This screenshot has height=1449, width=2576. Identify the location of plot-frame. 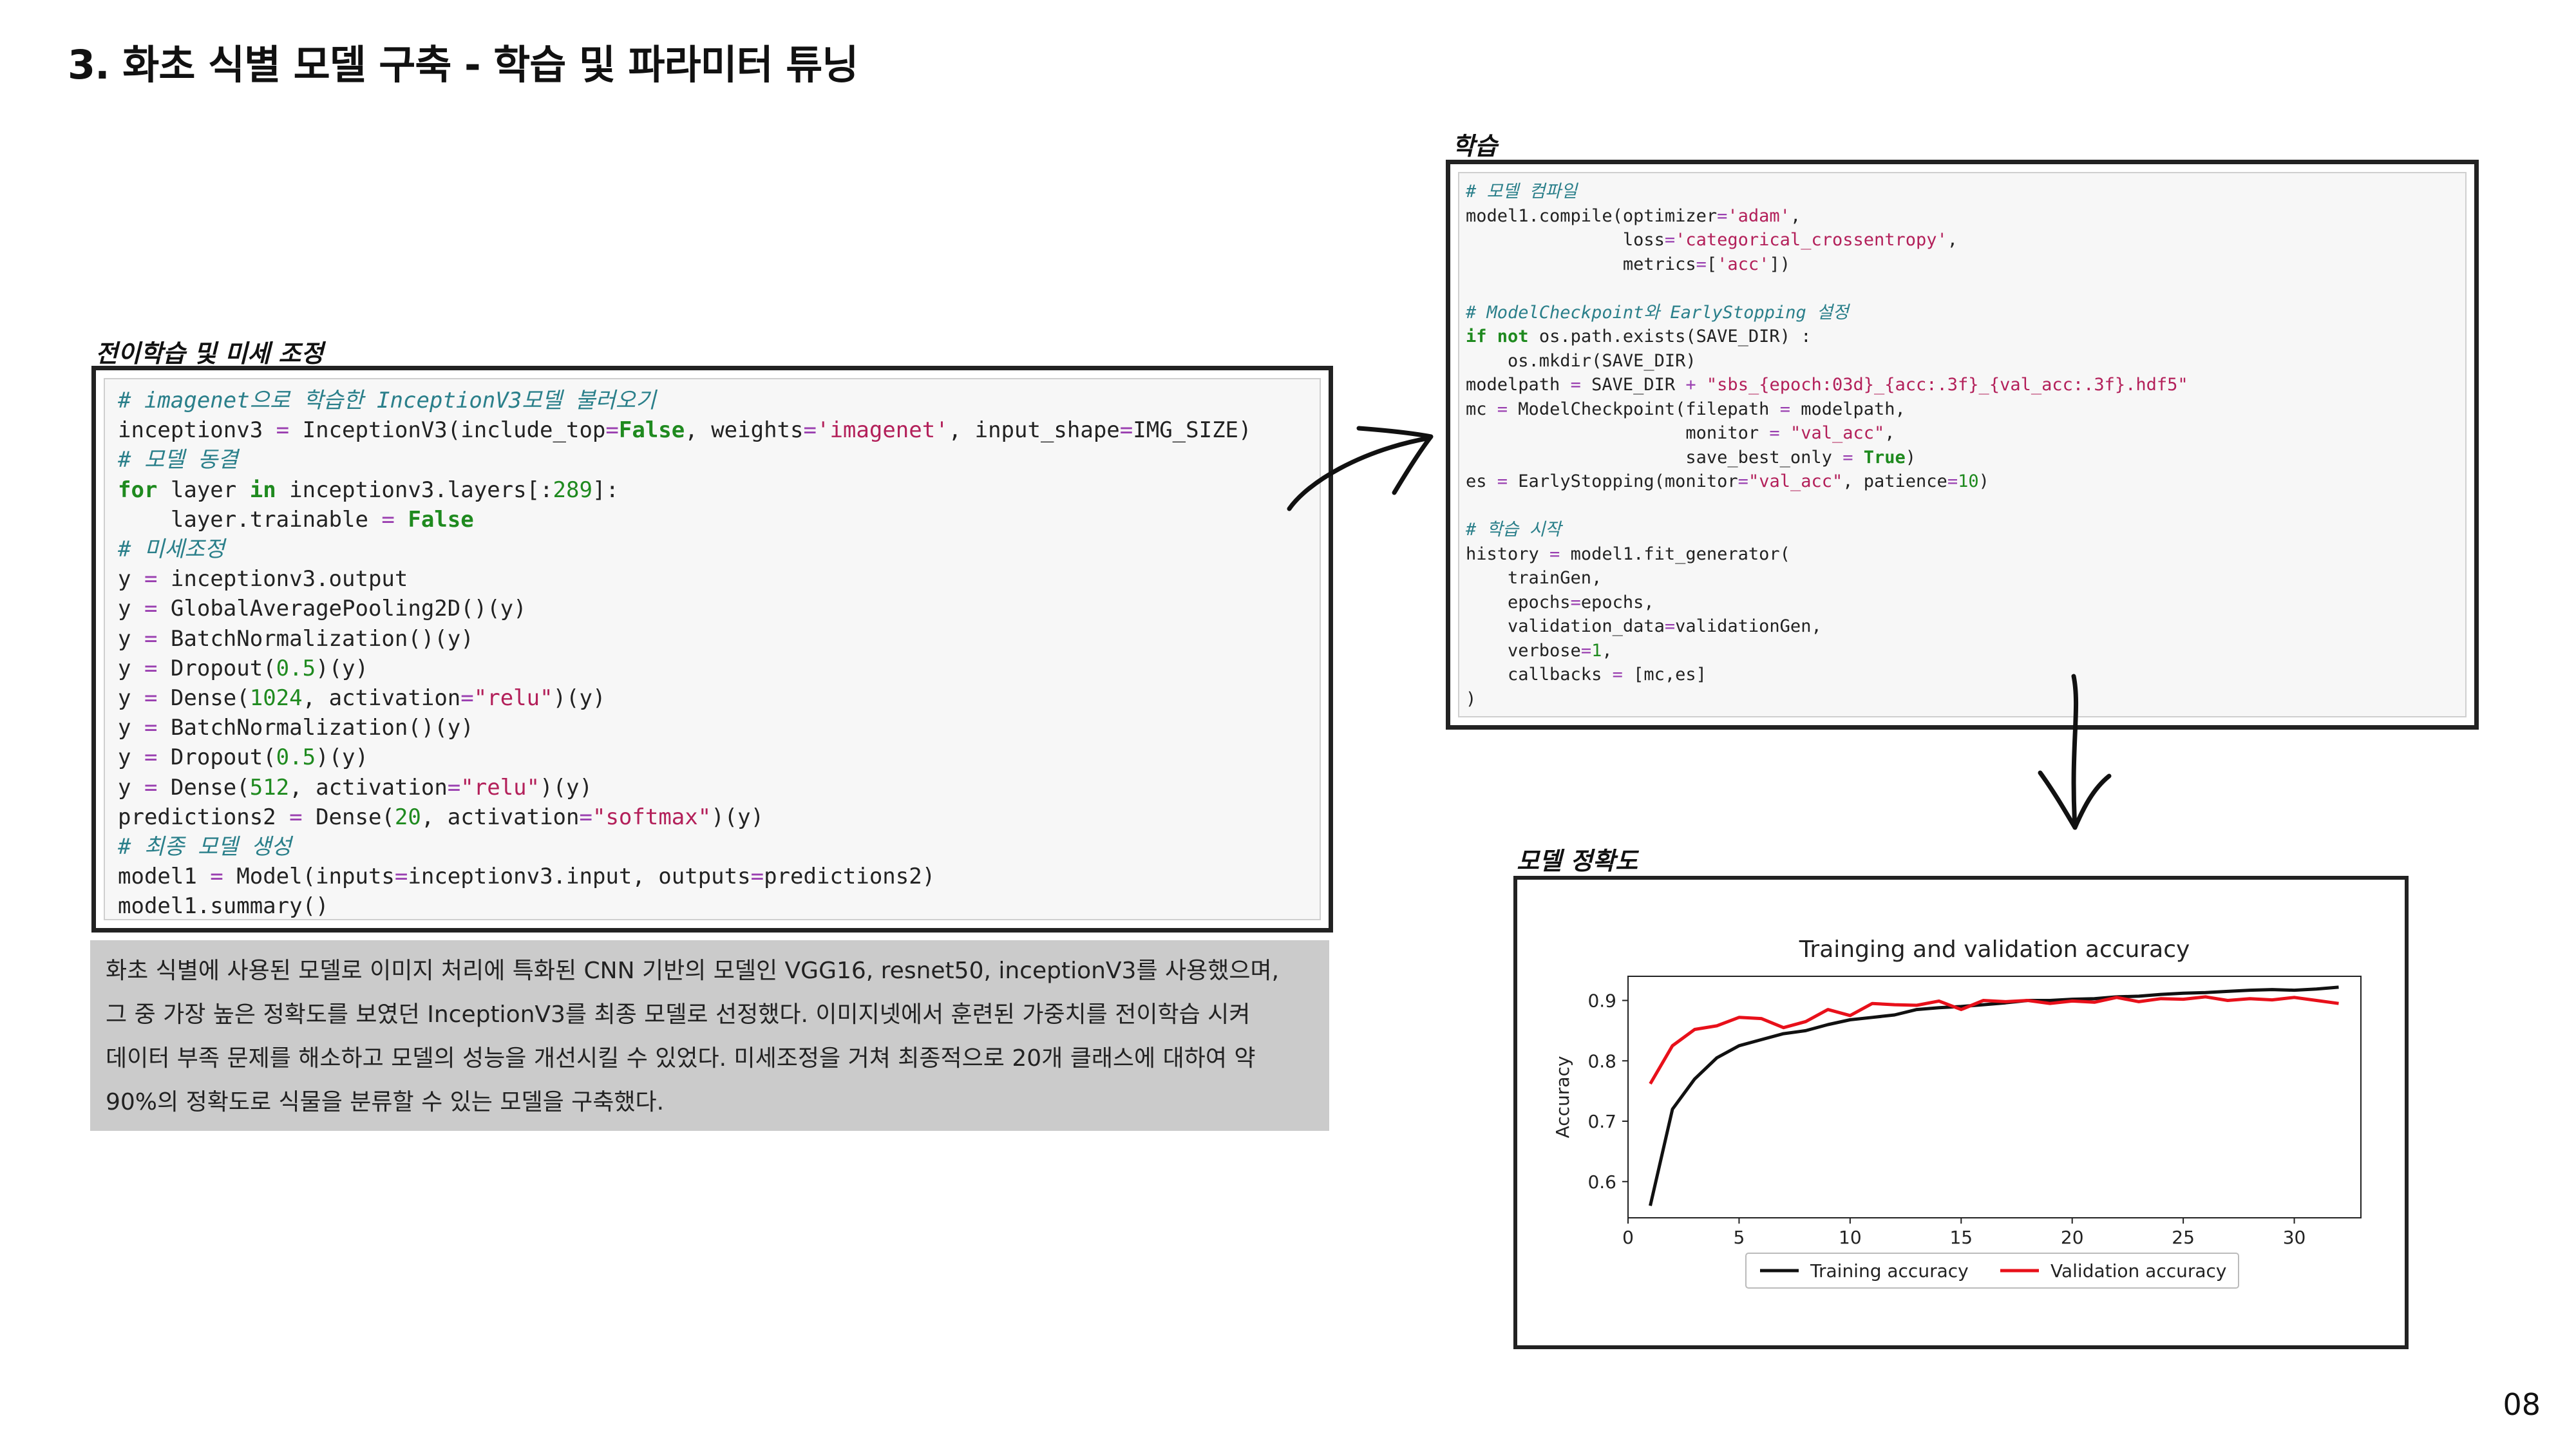
(1995, 1097).